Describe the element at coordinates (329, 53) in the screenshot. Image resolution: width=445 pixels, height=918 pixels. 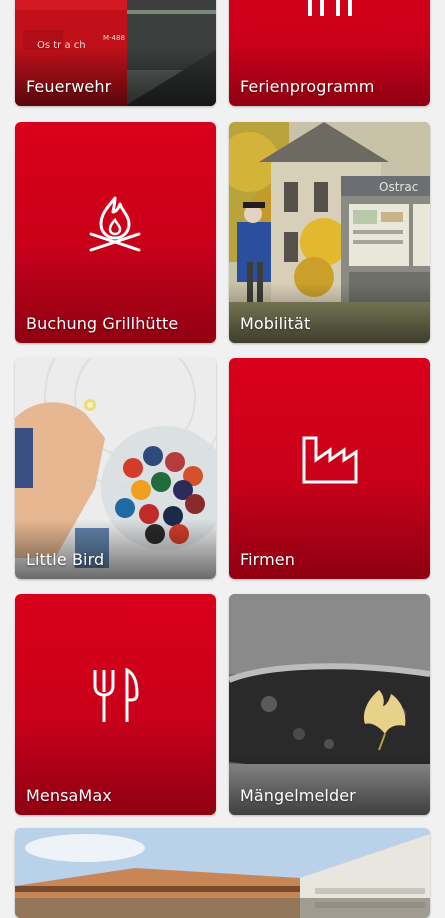
I see `tile-ferienprogramm: Ferienprogramm` at that location.